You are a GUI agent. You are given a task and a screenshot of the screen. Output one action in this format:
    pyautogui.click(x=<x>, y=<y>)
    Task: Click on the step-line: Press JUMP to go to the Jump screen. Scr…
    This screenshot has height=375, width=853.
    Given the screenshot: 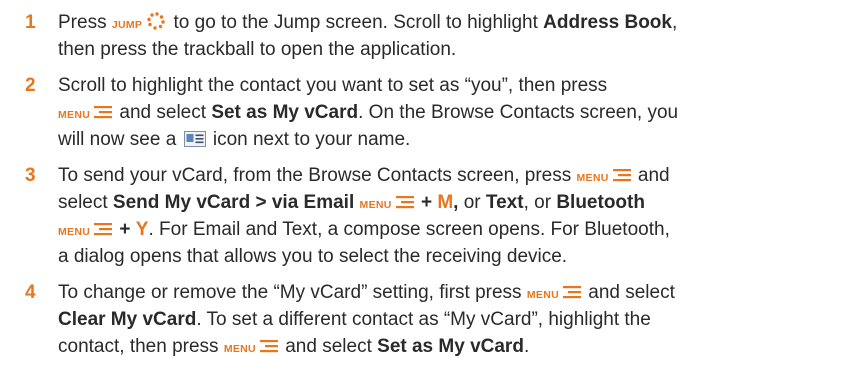 What is the action you would take?
    pyautogui.click(x=448, y=22)
    